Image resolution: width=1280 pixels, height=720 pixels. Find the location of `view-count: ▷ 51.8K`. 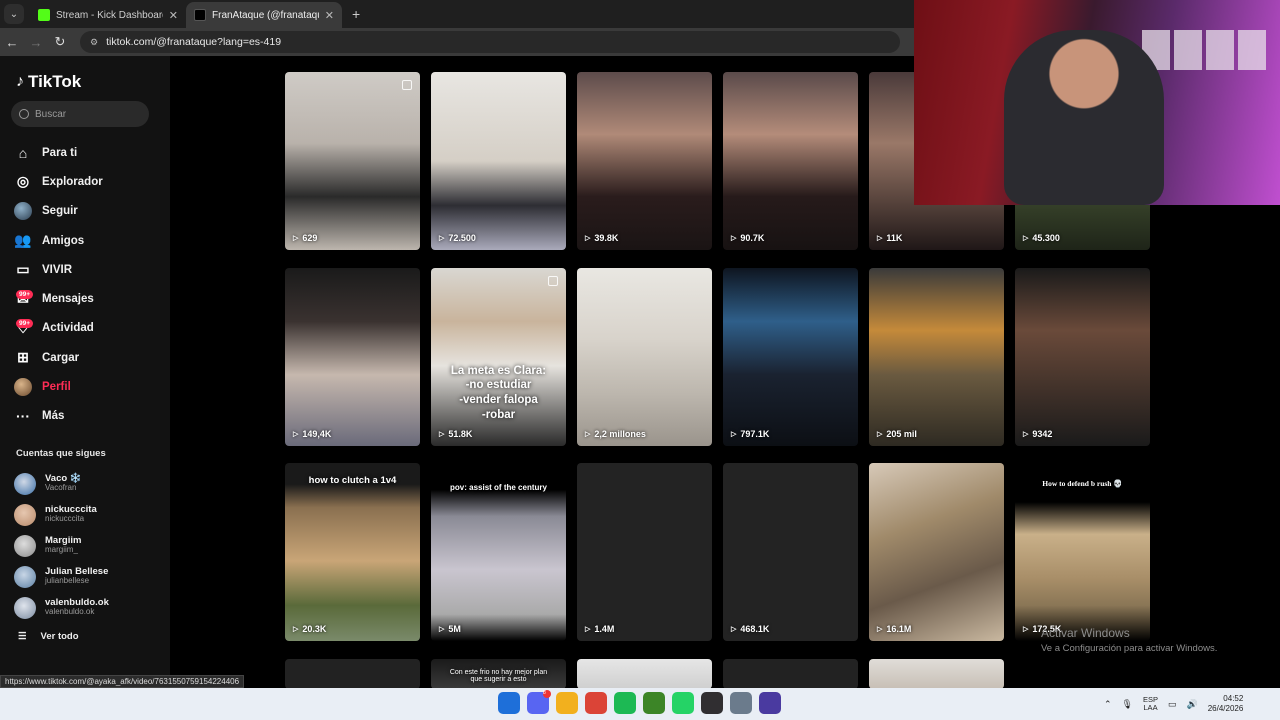

view-count: ▷ 51.8K is located at coordinates (455, 434).